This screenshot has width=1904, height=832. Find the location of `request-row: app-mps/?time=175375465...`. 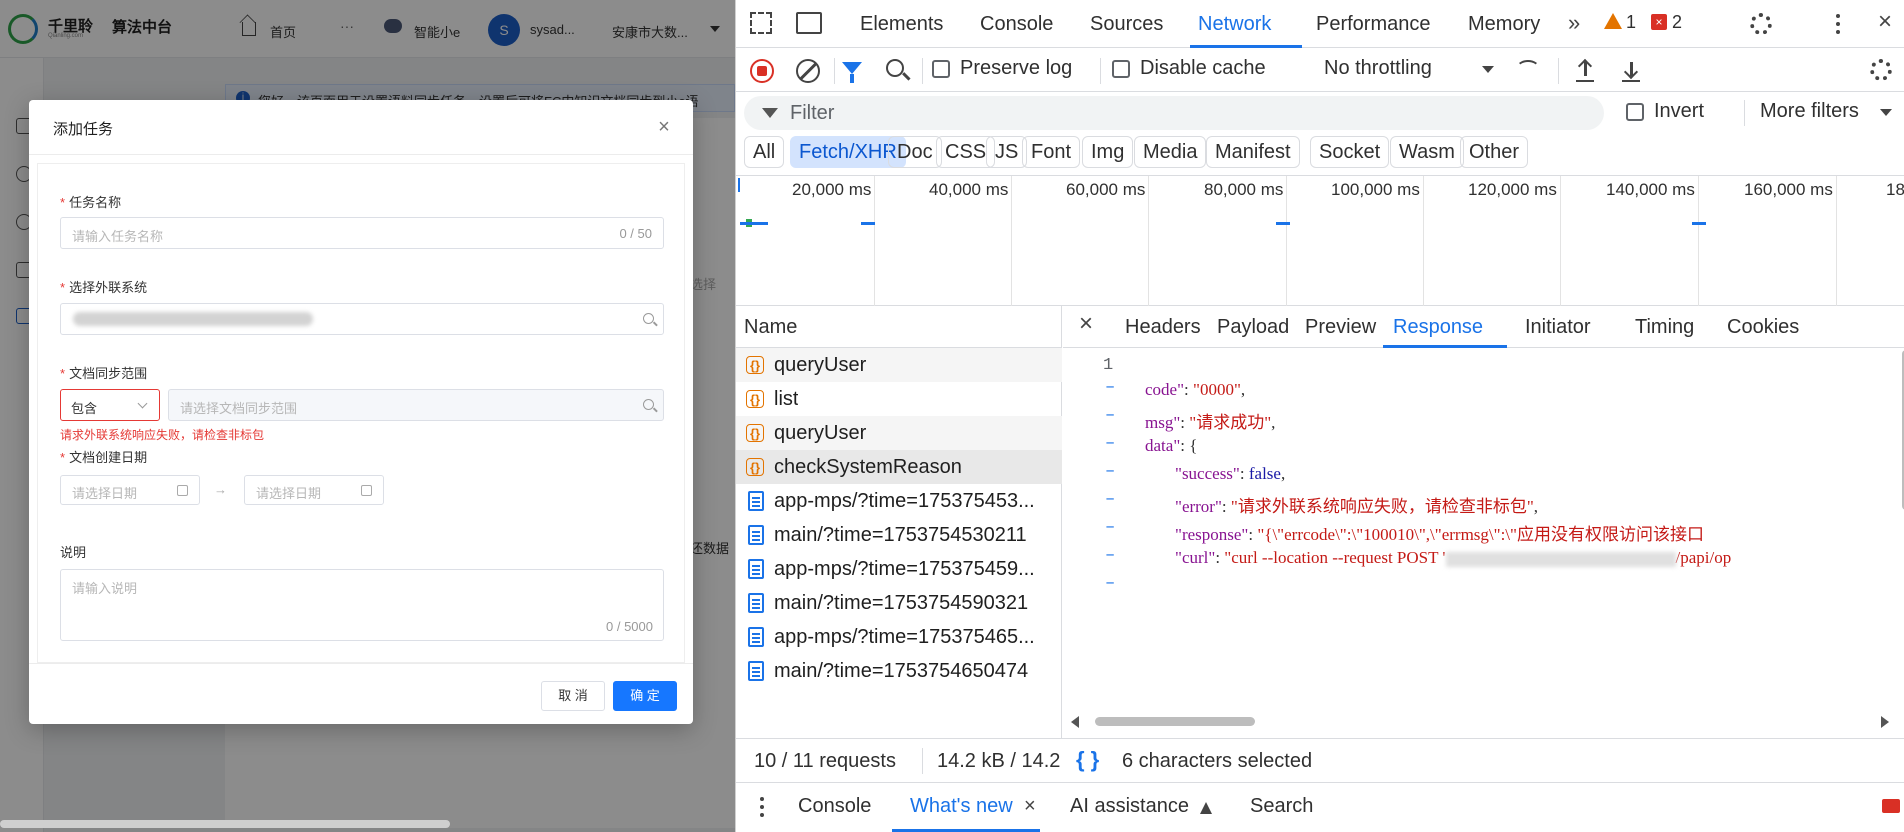

request-row: app-mps/?time=175375465... is located at coordinates (899, 637).